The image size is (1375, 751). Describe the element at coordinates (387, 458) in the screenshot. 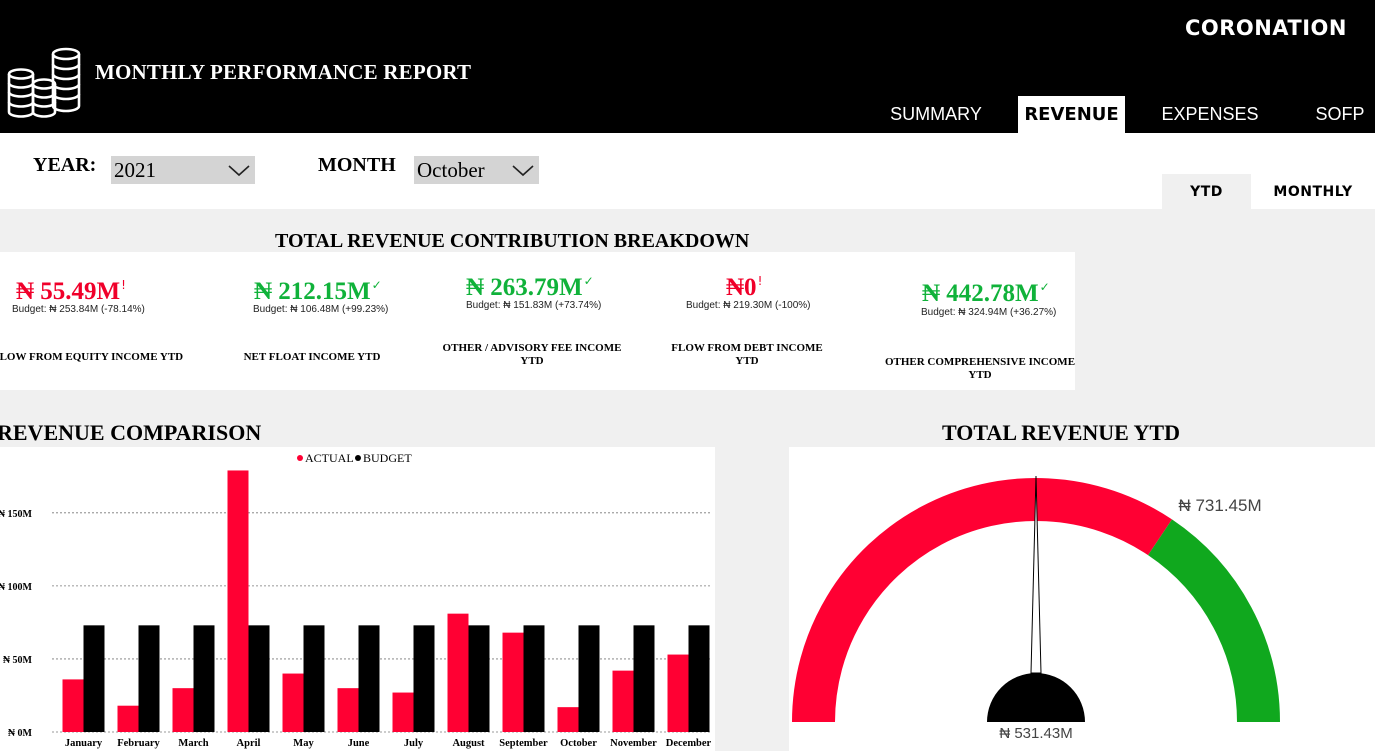

I see `legend-budget-label: BUDGET` at that location.